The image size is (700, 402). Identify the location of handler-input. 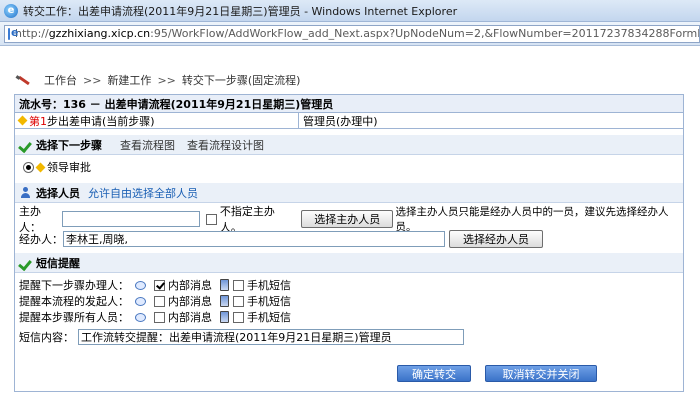
(254, 239).